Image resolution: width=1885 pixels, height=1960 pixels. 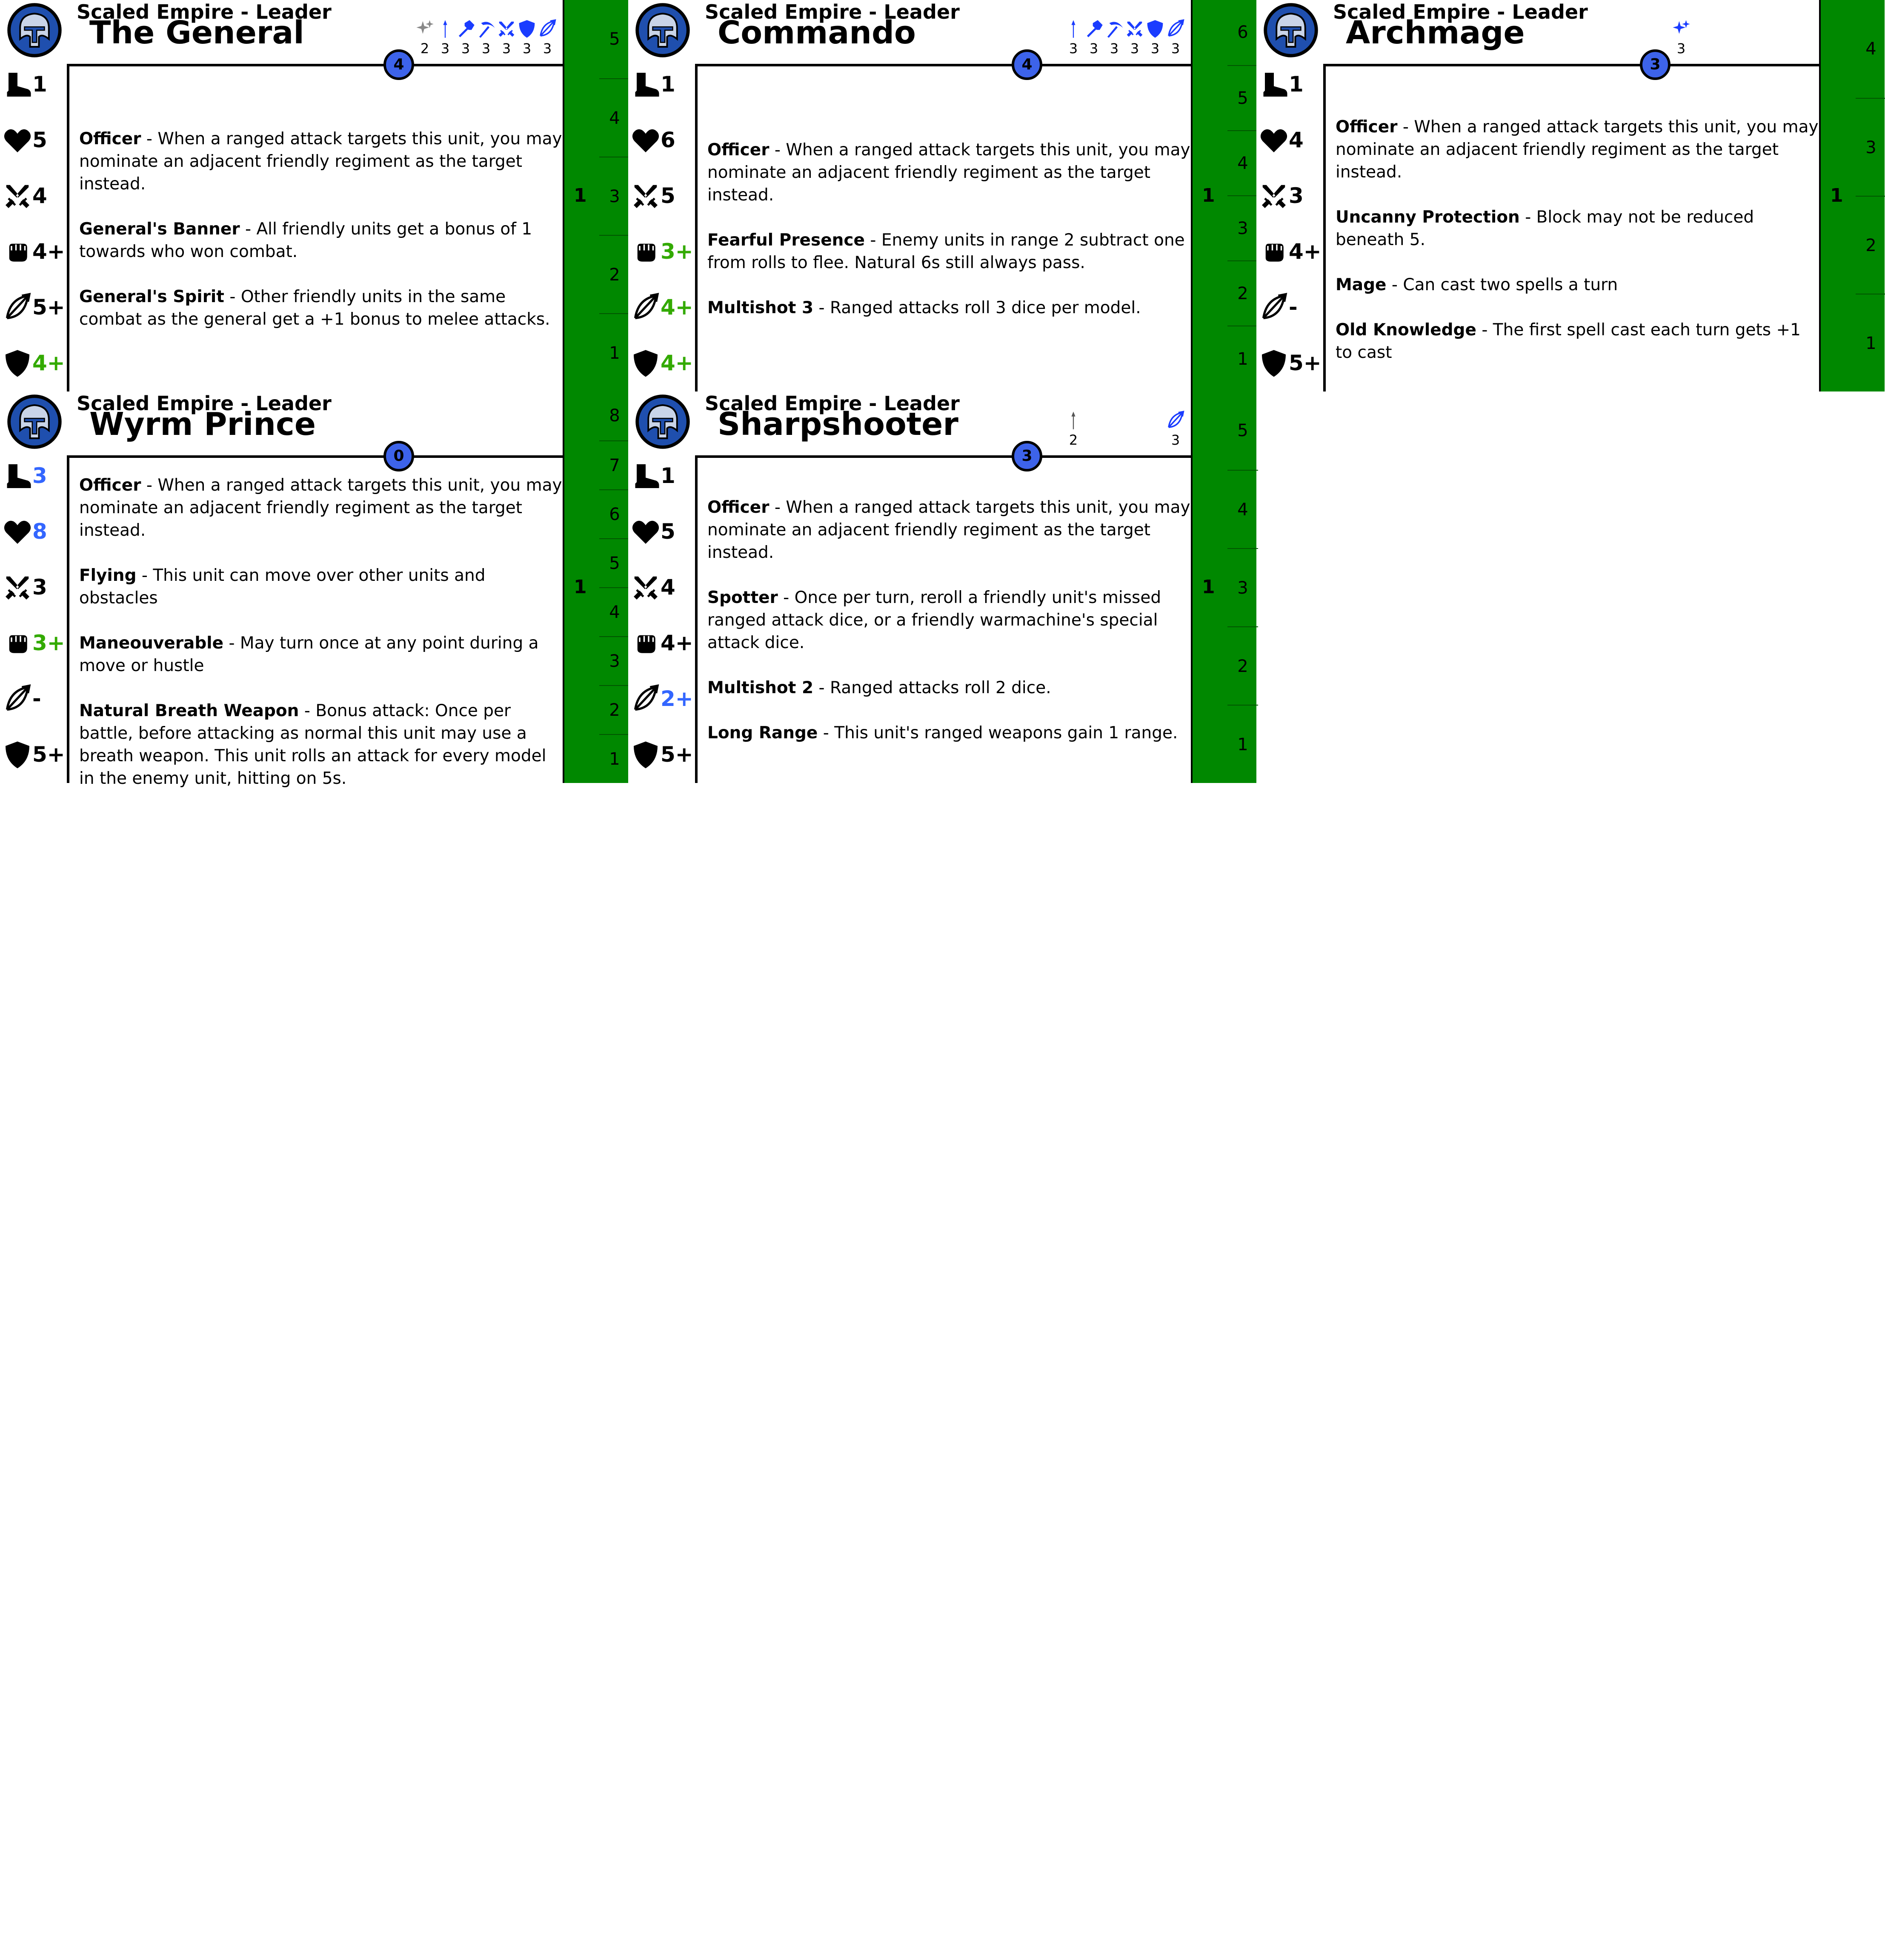 I want to click on ability-text: - Can cast two spells a turn, so click(x=1502, y=284).